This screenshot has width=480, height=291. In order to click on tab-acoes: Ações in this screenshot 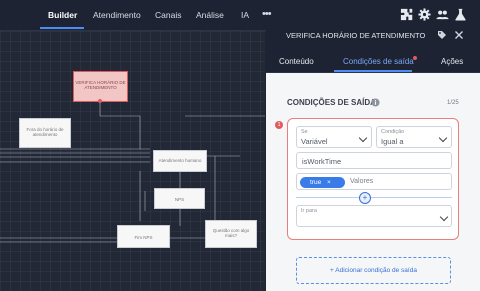, I will do `click(452, 61)`.